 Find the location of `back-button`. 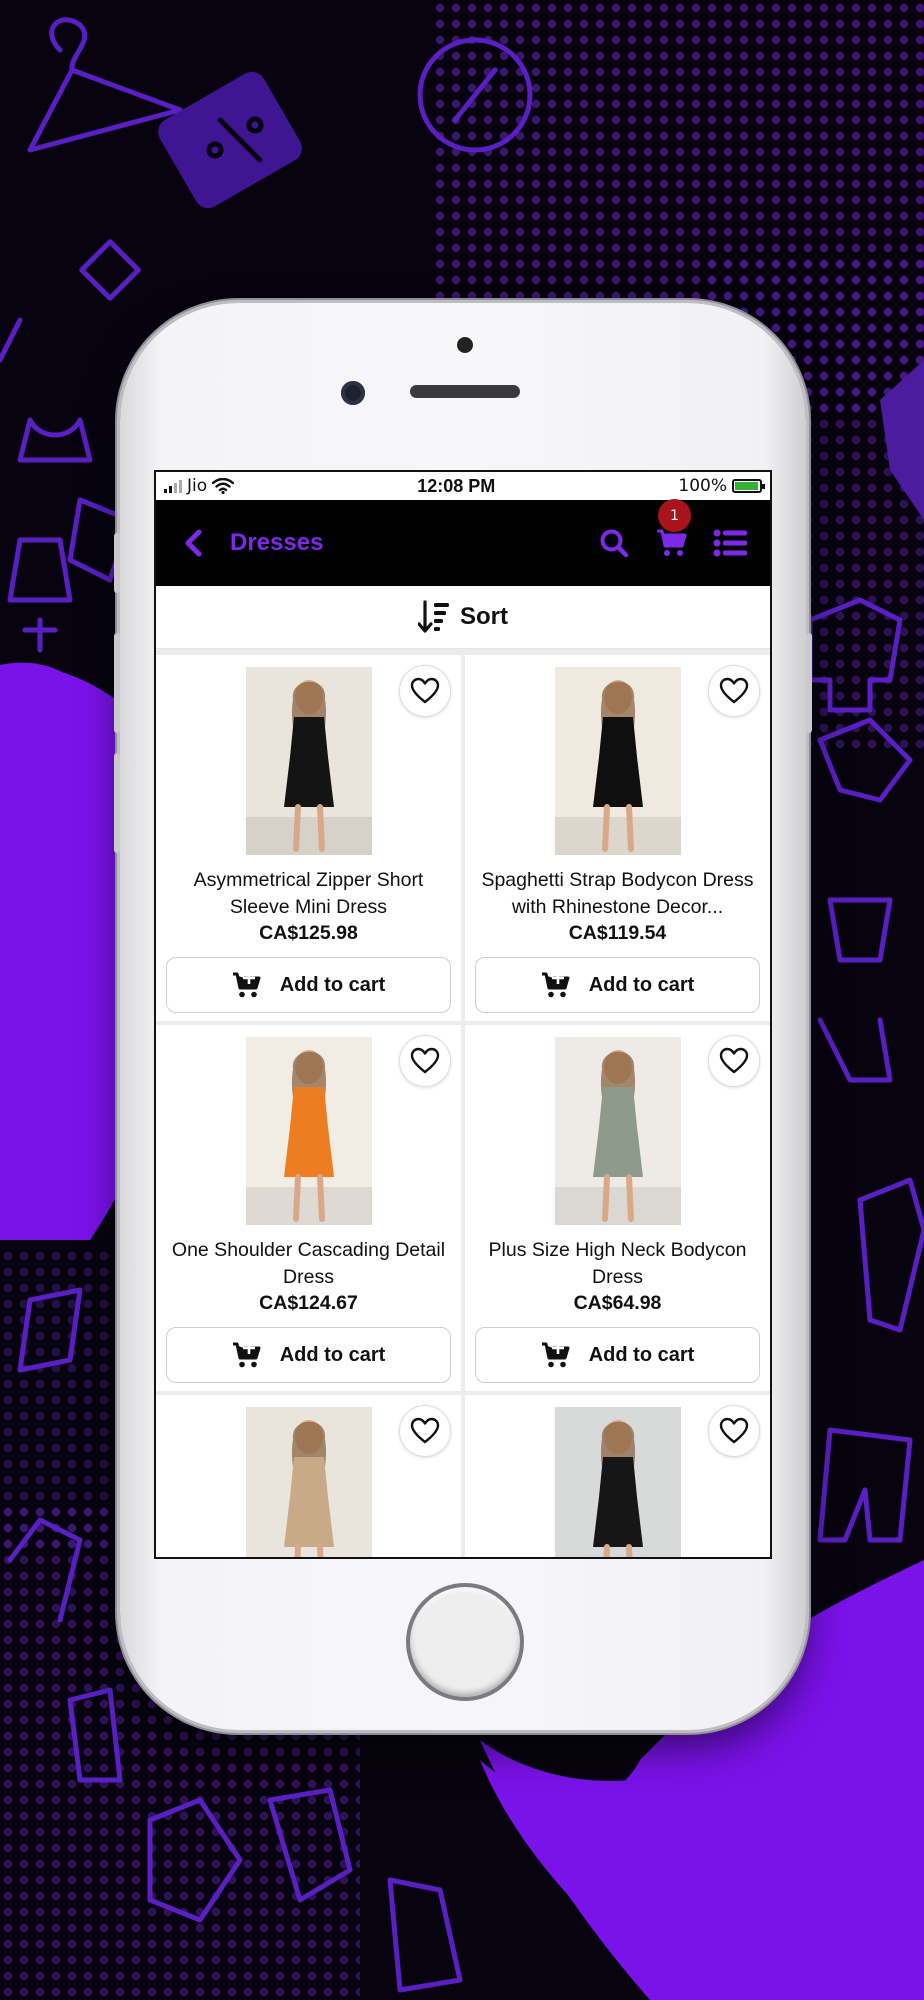

back-button is located at coordinates (193, 543).